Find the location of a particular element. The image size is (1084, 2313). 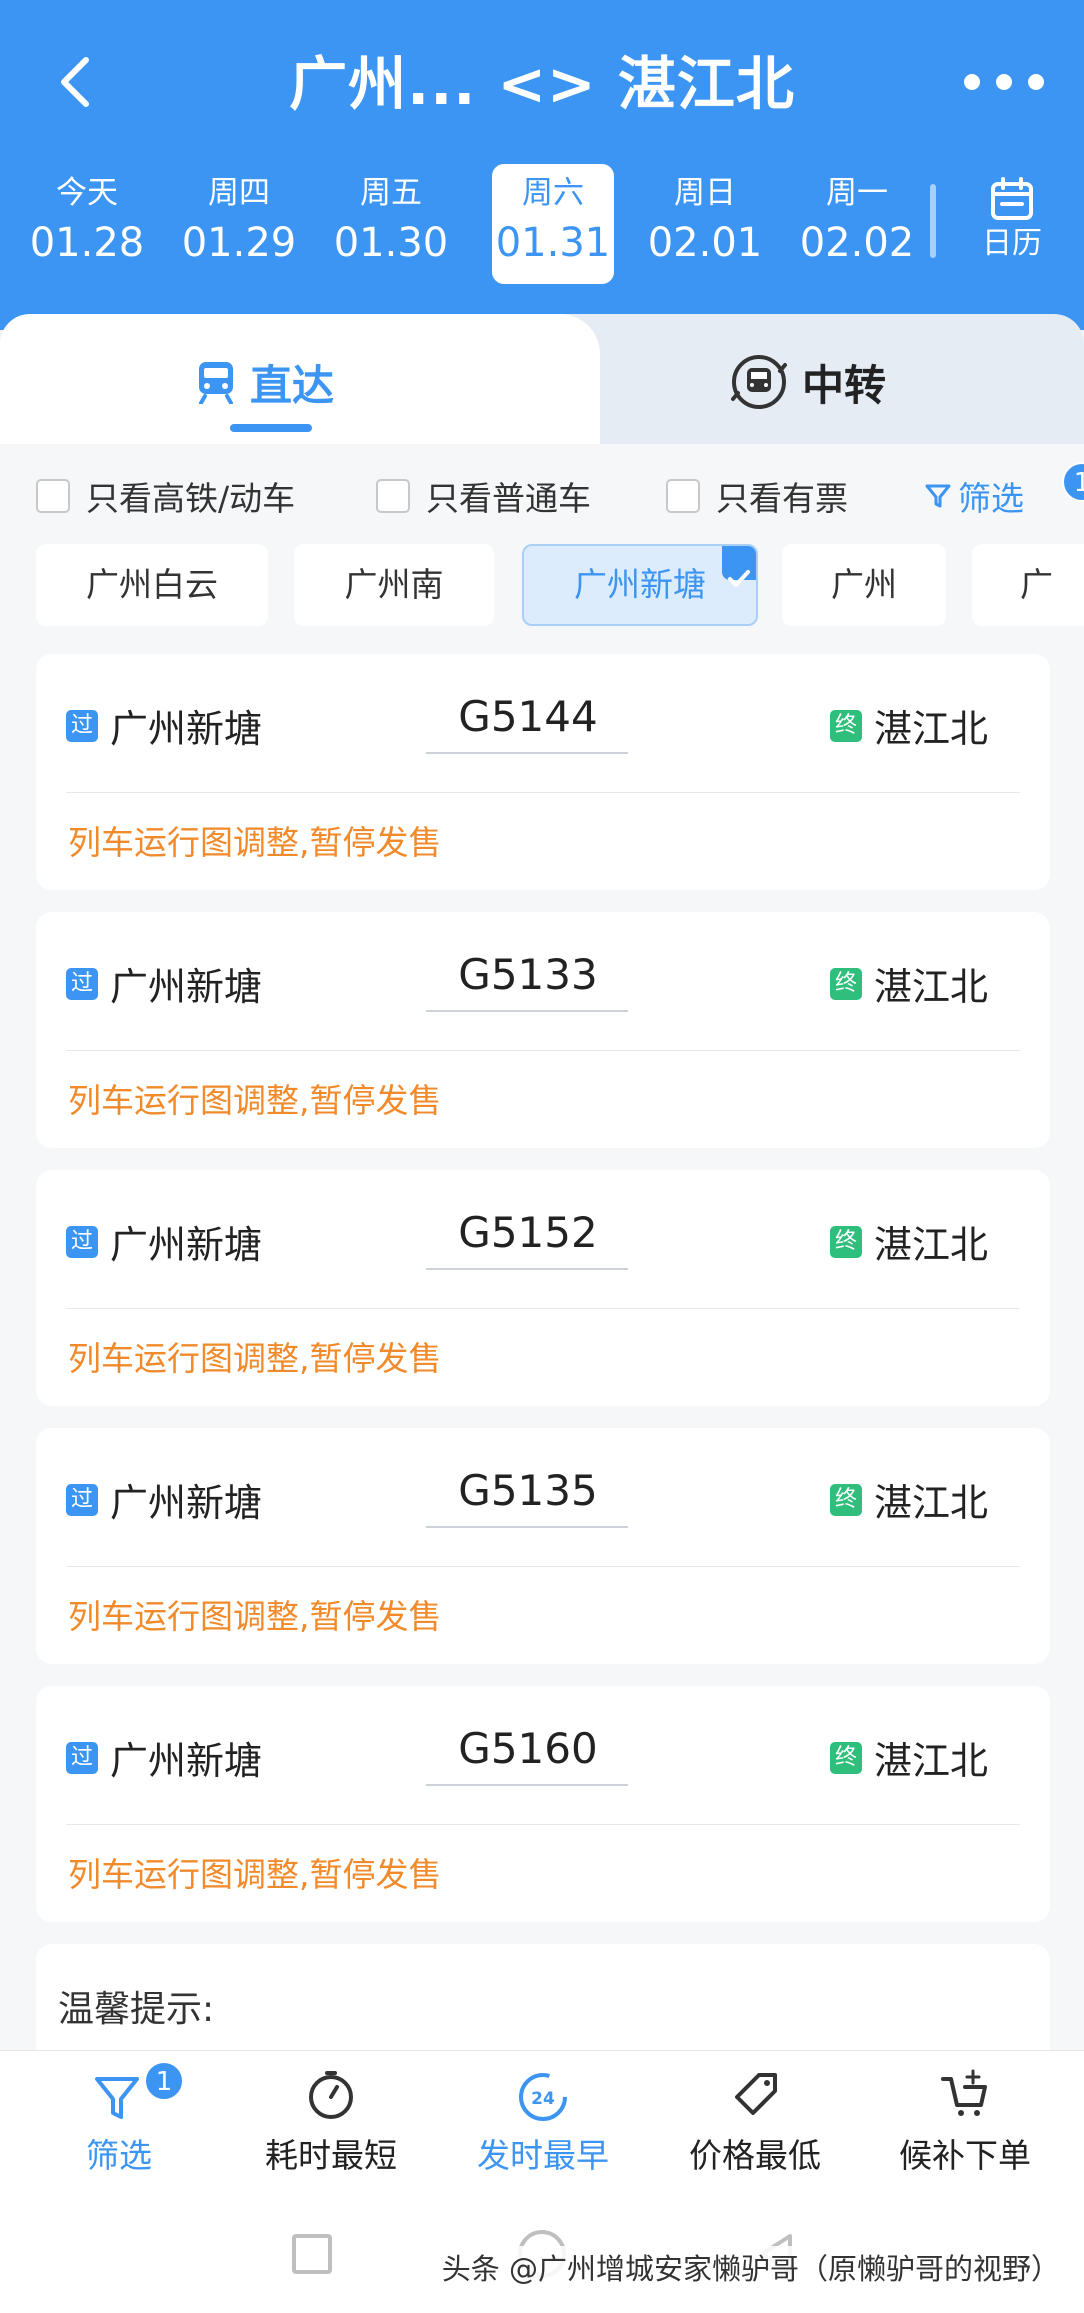

date-tab-0: 今天 01.28 is located at coordinates (87, 224).